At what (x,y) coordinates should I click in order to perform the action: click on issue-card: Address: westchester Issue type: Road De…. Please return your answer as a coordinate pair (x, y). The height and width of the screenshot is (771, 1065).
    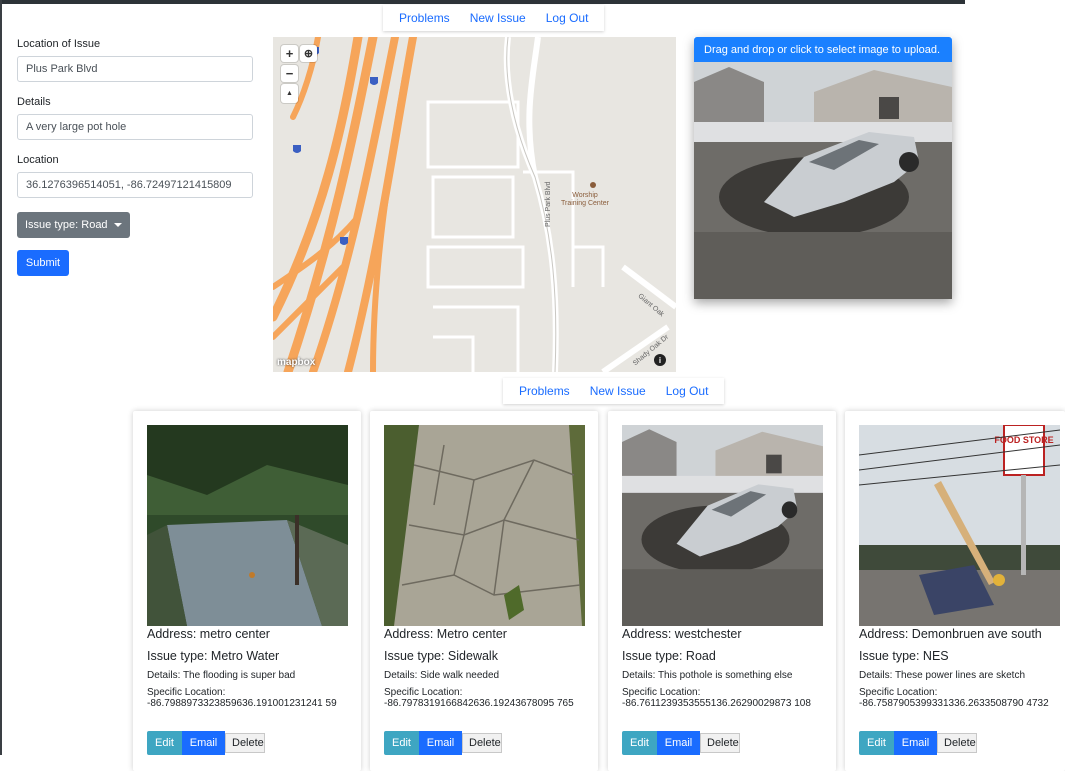
    Looking at the image, I should click on (722, 591).